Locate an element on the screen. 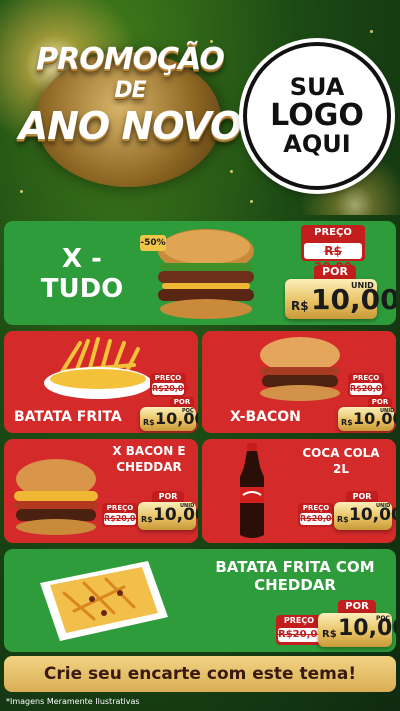 This screenshot has width=400, height=711. product-name-line2: 2L is located at coordinates (341, 469).